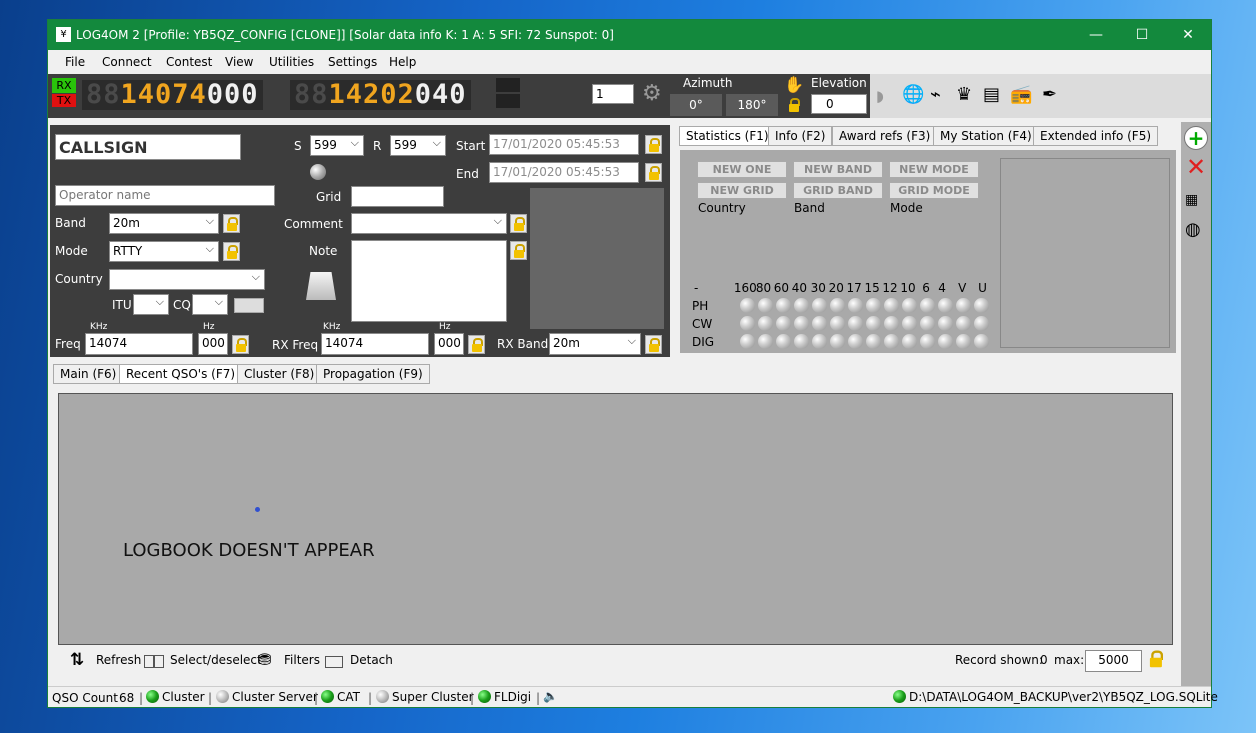 The image size is (1256, 733). Describe the element at coordinates (934, 169) in the screenshot. I see `new-mode-button: NEW MODE` at that location.